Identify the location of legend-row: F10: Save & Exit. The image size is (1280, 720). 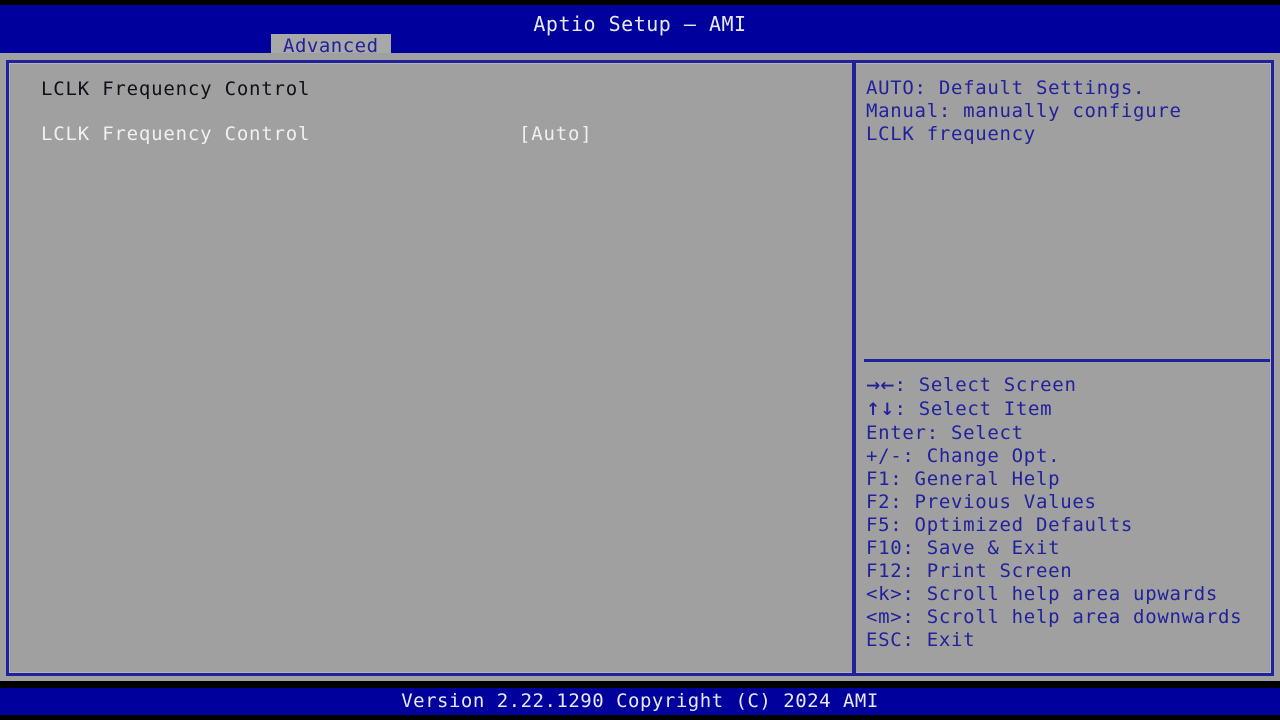
(1068, 548).